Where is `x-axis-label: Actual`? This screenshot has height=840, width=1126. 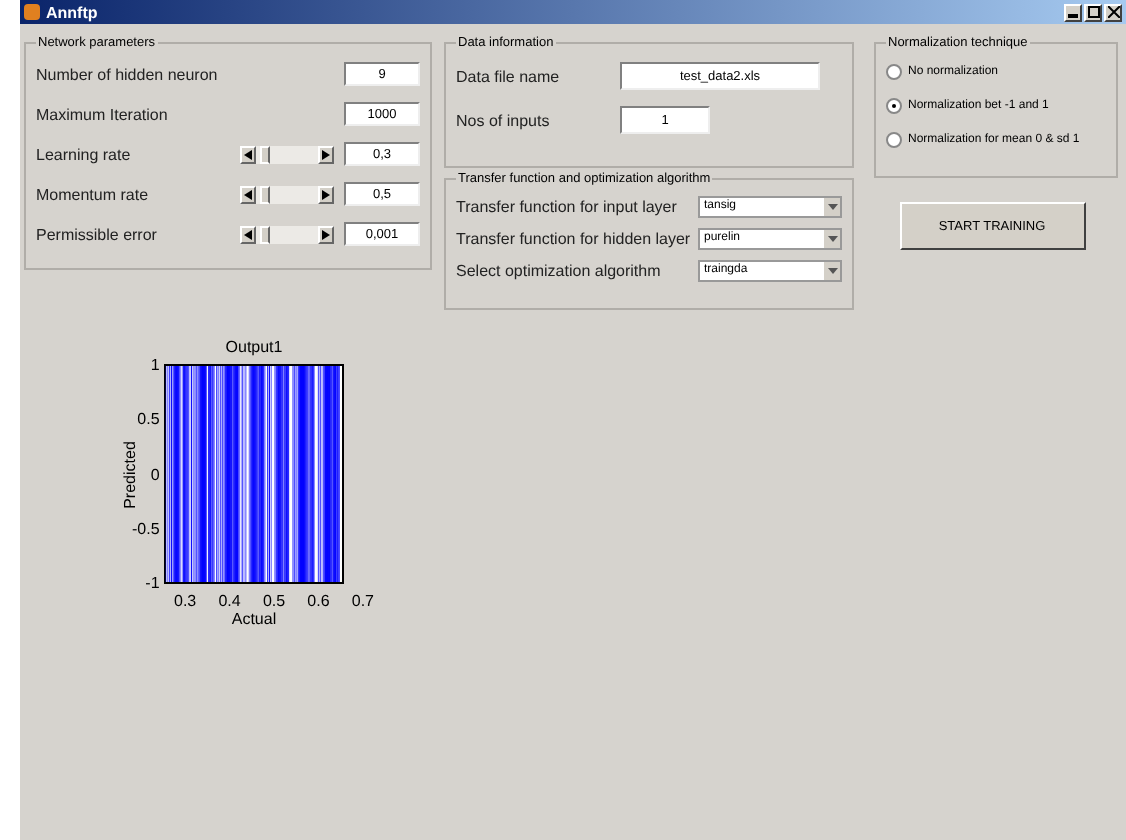
x-axis-label: Actual is located at coordinates (254, 619).